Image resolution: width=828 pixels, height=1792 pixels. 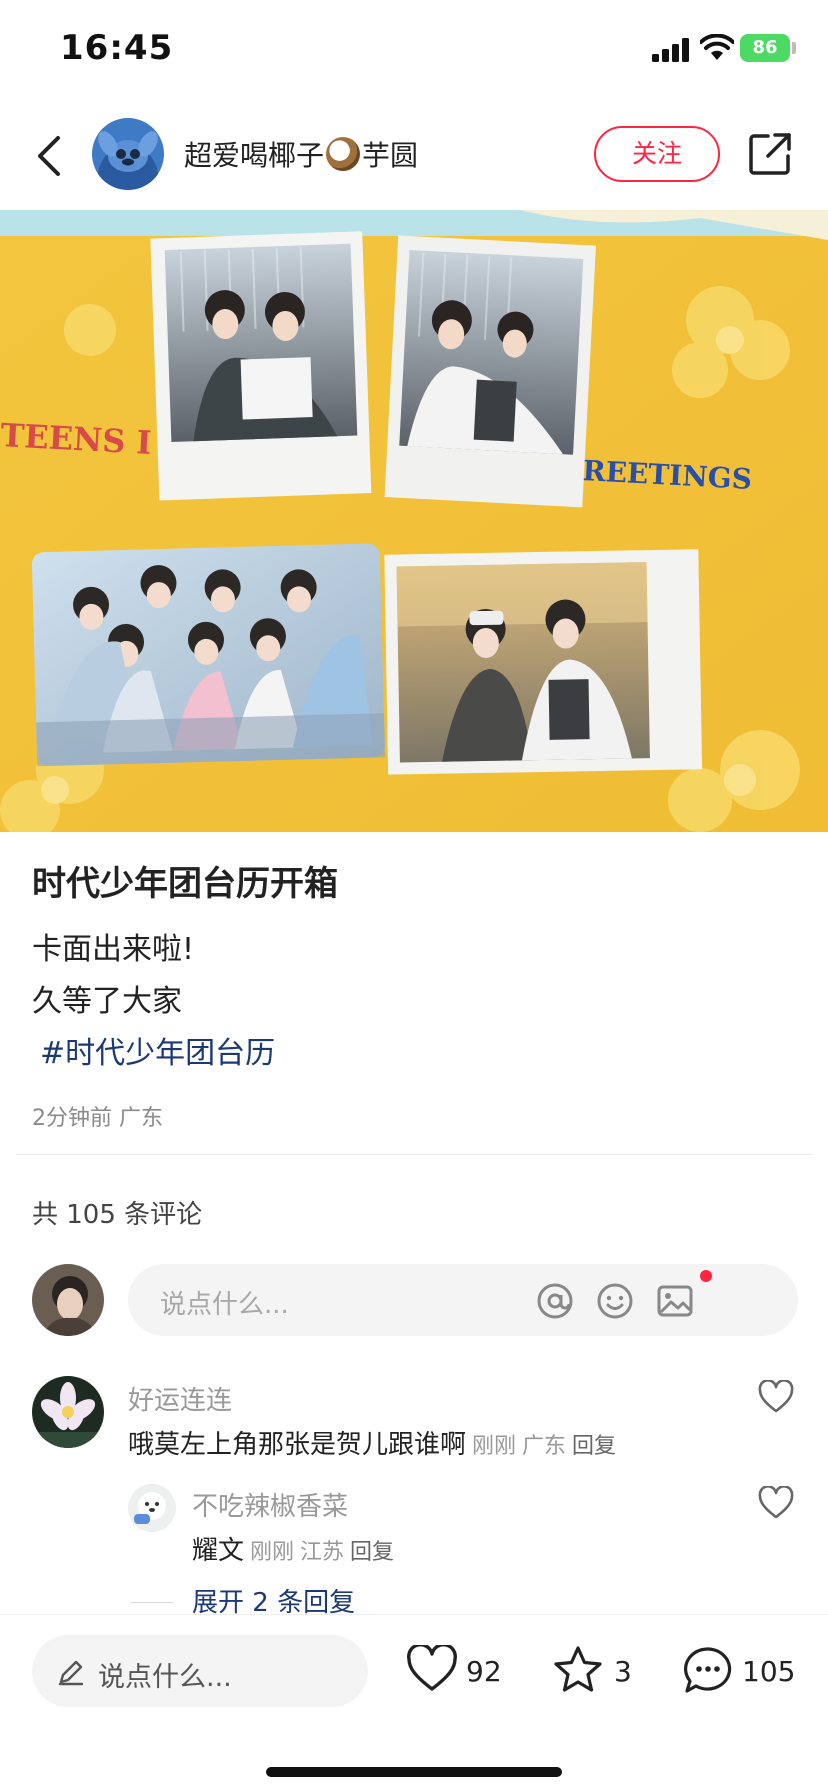 I want to click on like-comment-icon, so click(x=776, y=1397).